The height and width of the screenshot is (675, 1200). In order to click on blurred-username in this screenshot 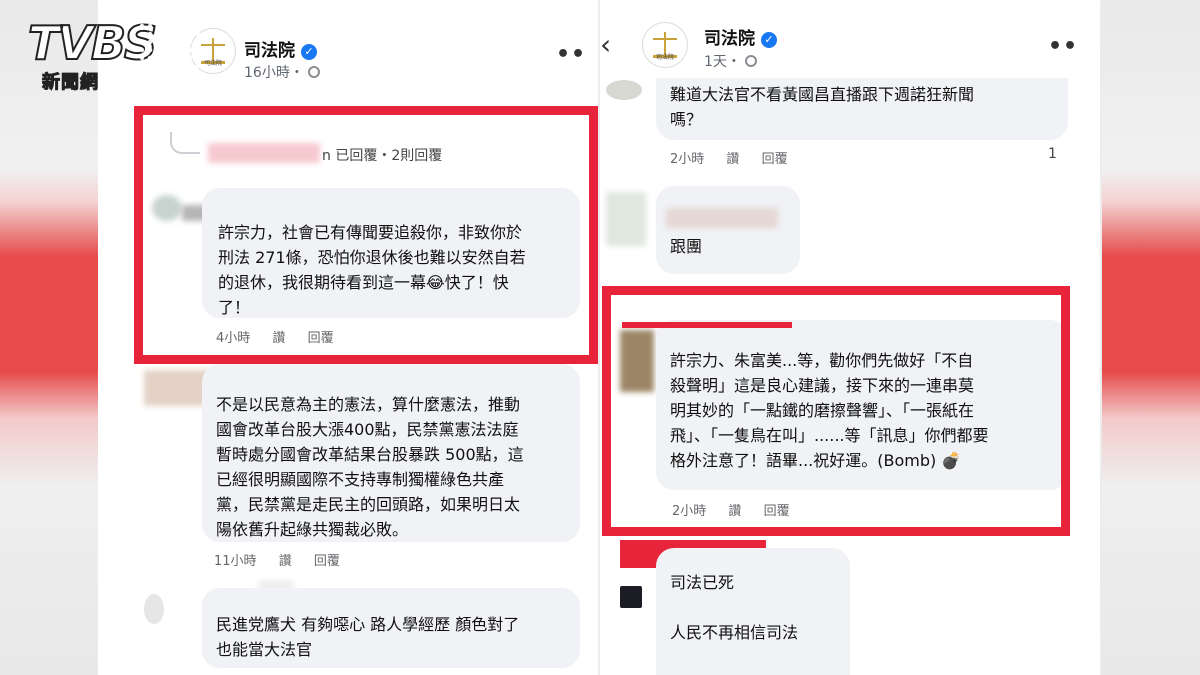, I will do `click(722, 218)`.